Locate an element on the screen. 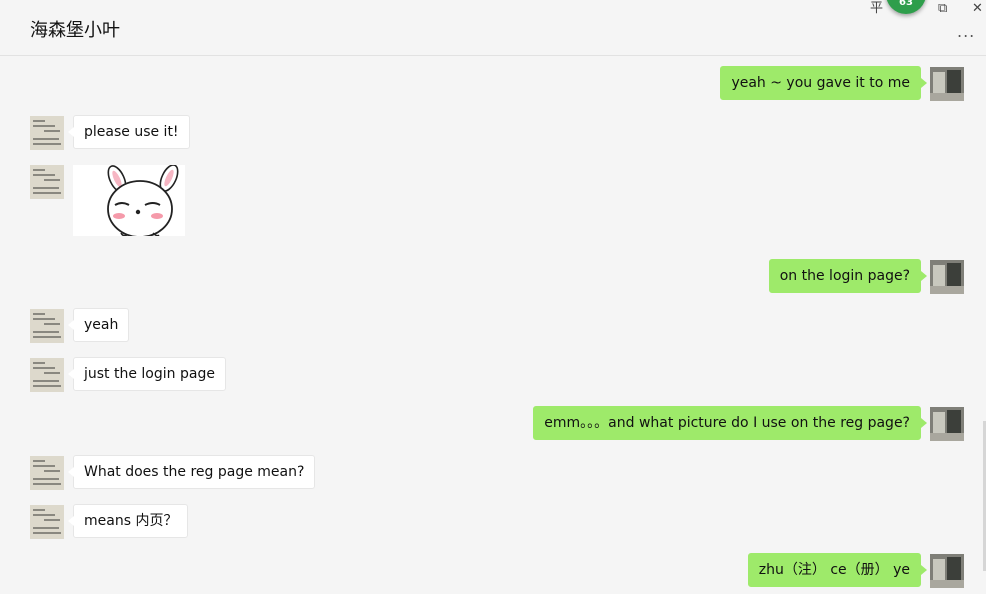 The width and height of the screenshot is (986, 594). message-bubble-received: means 内页？ is located at coordinates (128, 521).